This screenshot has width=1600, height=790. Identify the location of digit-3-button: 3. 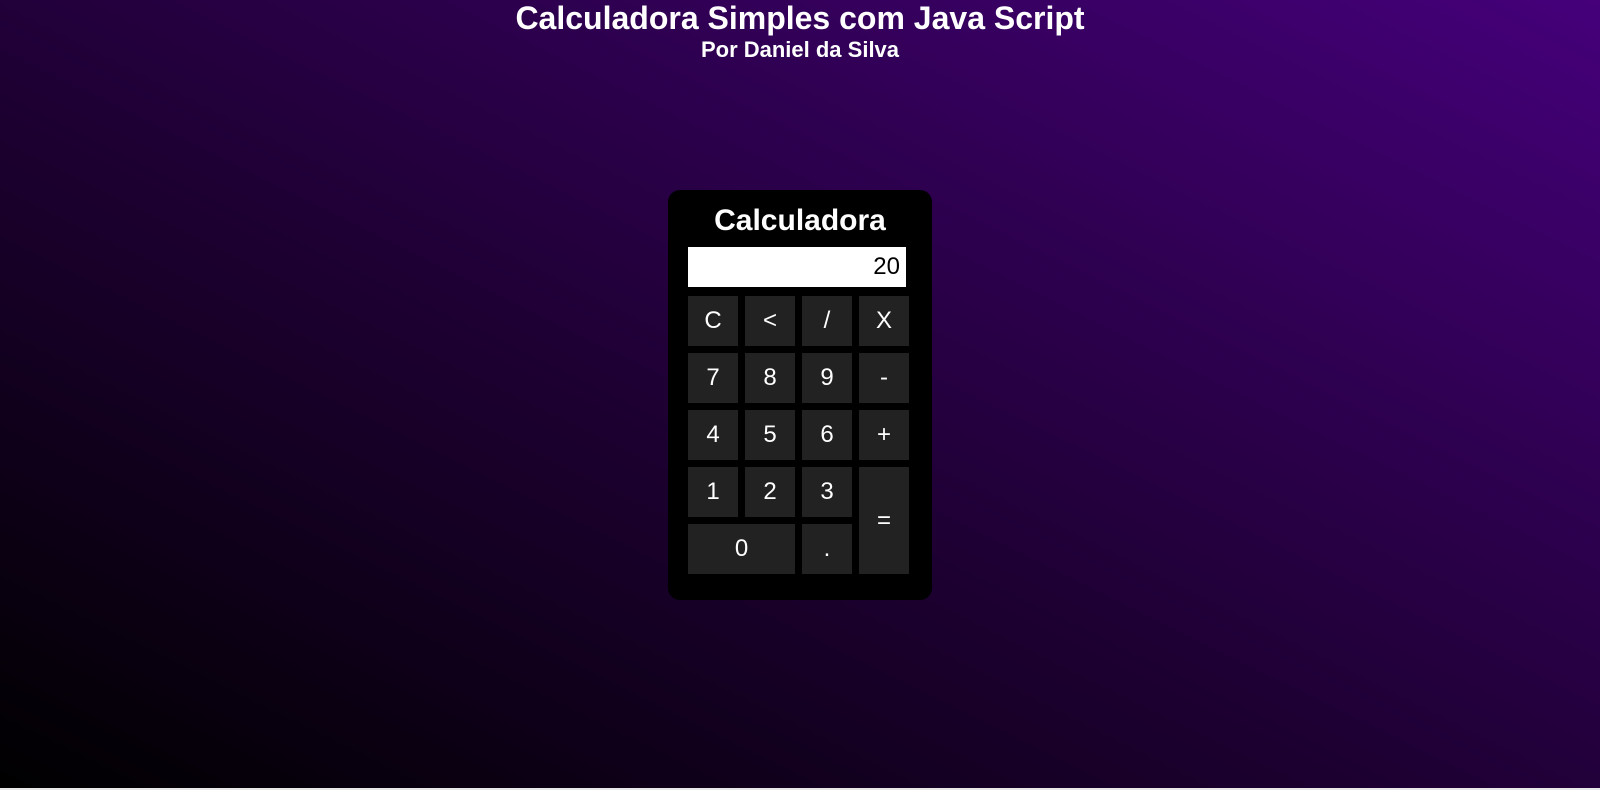
(827, 492).